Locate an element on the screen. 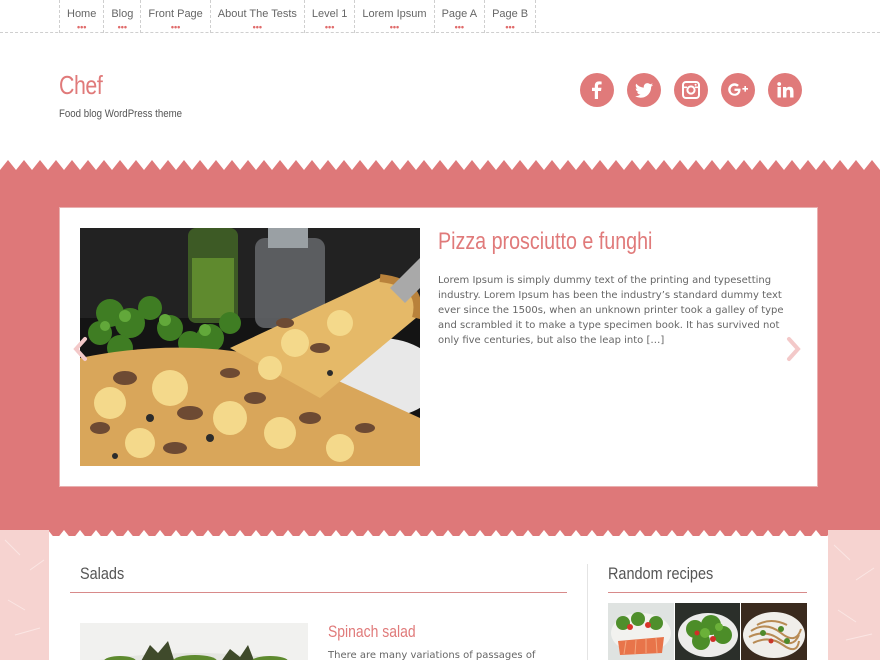 Image resolution: width=880 pixels, height=660 pixels. site-title: Chef is located at coordinates (81, 85).